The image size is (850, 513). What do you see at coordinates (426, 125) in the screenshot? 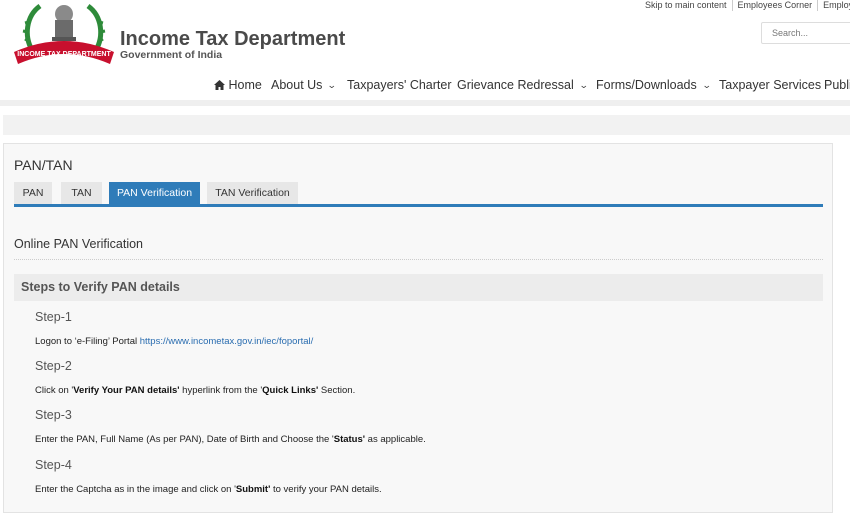
I see `breadcrumb-bar` at bounding box center [426, 125].